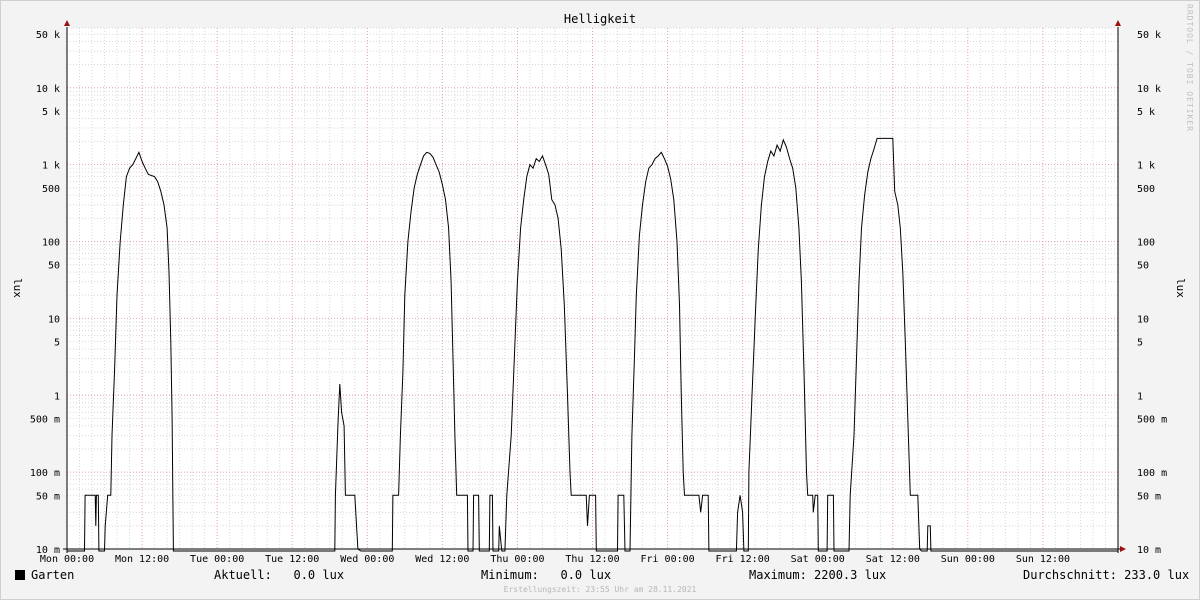 This screenshot has height=600, width=1200. Describe the element at coordinates (67, 23) in the screenshot. I see `y-axis-arrow-left` at that location.